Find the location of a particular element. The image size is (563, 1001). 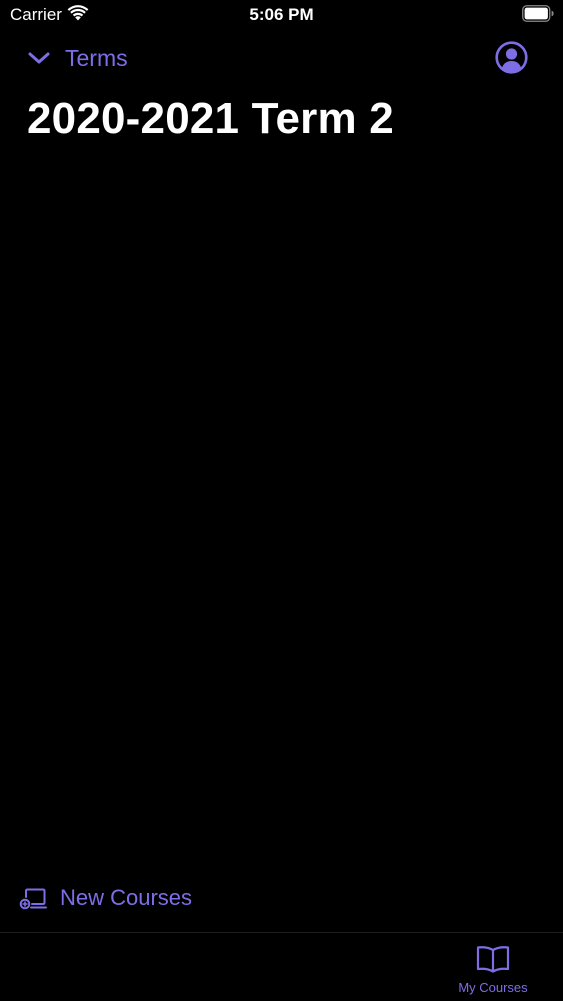

terms-back-button: Terms is located at coordinates (77, 58).